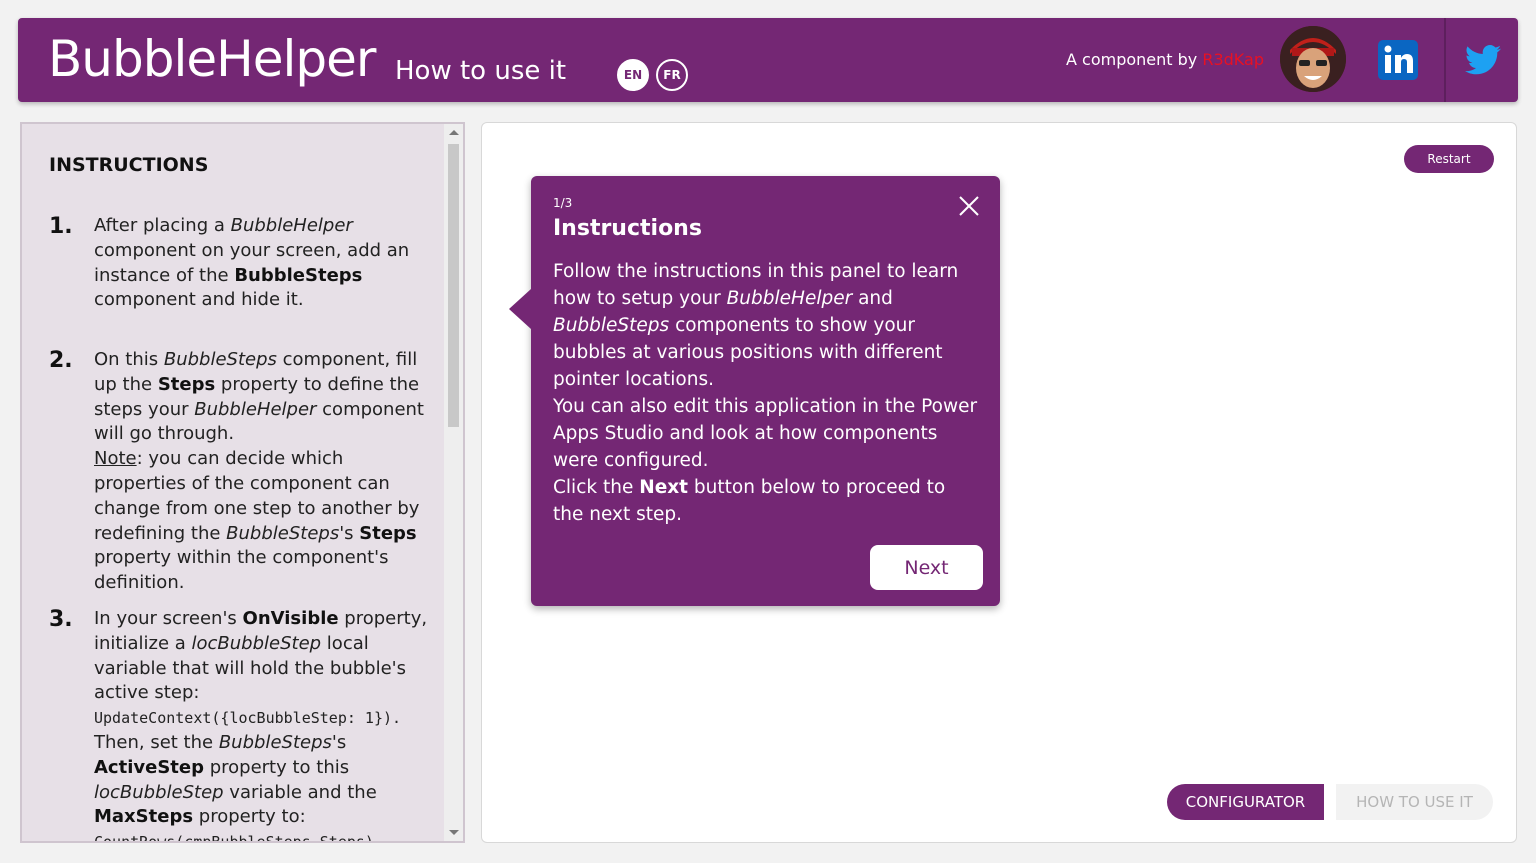 Image resolution: width=1536 pixels, height=863 pixels. What do you see at coordinates (61, 226) in the screenshot?
I see `step-number: 1.` at bounding box center [61, 226].